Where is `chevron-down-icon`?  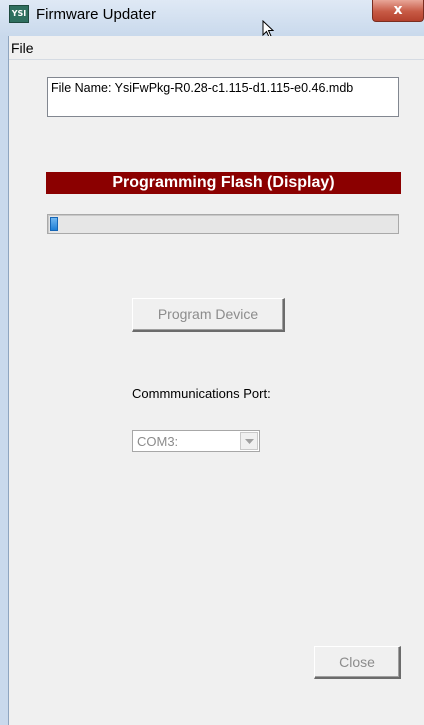
chevron-down-icon is located at coordinates (249, 441).